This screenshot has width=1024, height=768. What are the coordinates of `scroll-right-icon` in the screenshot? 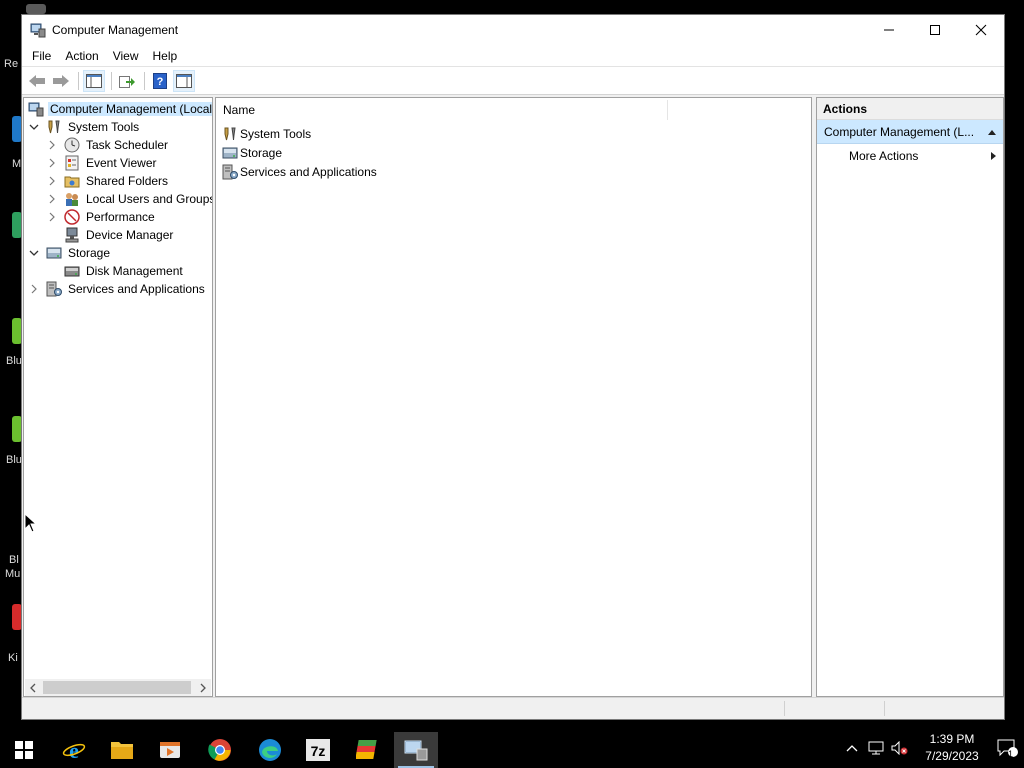 It's located at (203, 687).